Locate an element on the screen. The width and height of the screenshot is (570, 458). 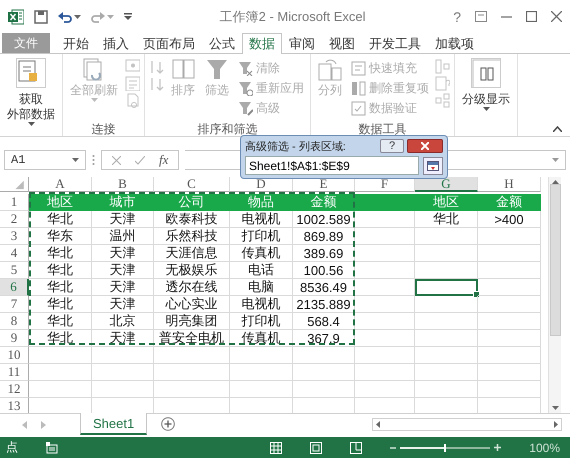
ribbon-tab: 加载项 is located at coordinates (454, 43).